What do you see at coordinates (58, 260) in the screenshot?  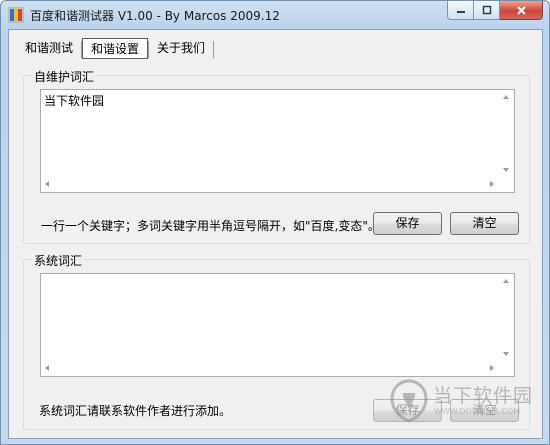 I see `system-vocab-title: 系统词汇` at bounding box center [58, 260].